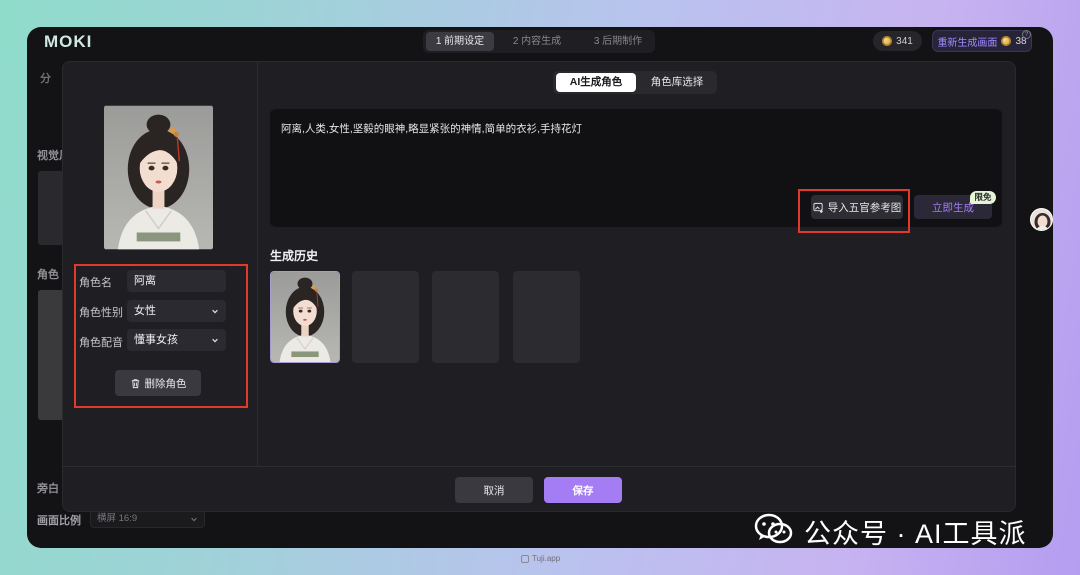 Image resolution: width=1080 pixels, height=575 pixels. I want to click on aspect-ratio-value: 横屏 16:9, so click(117, 518).